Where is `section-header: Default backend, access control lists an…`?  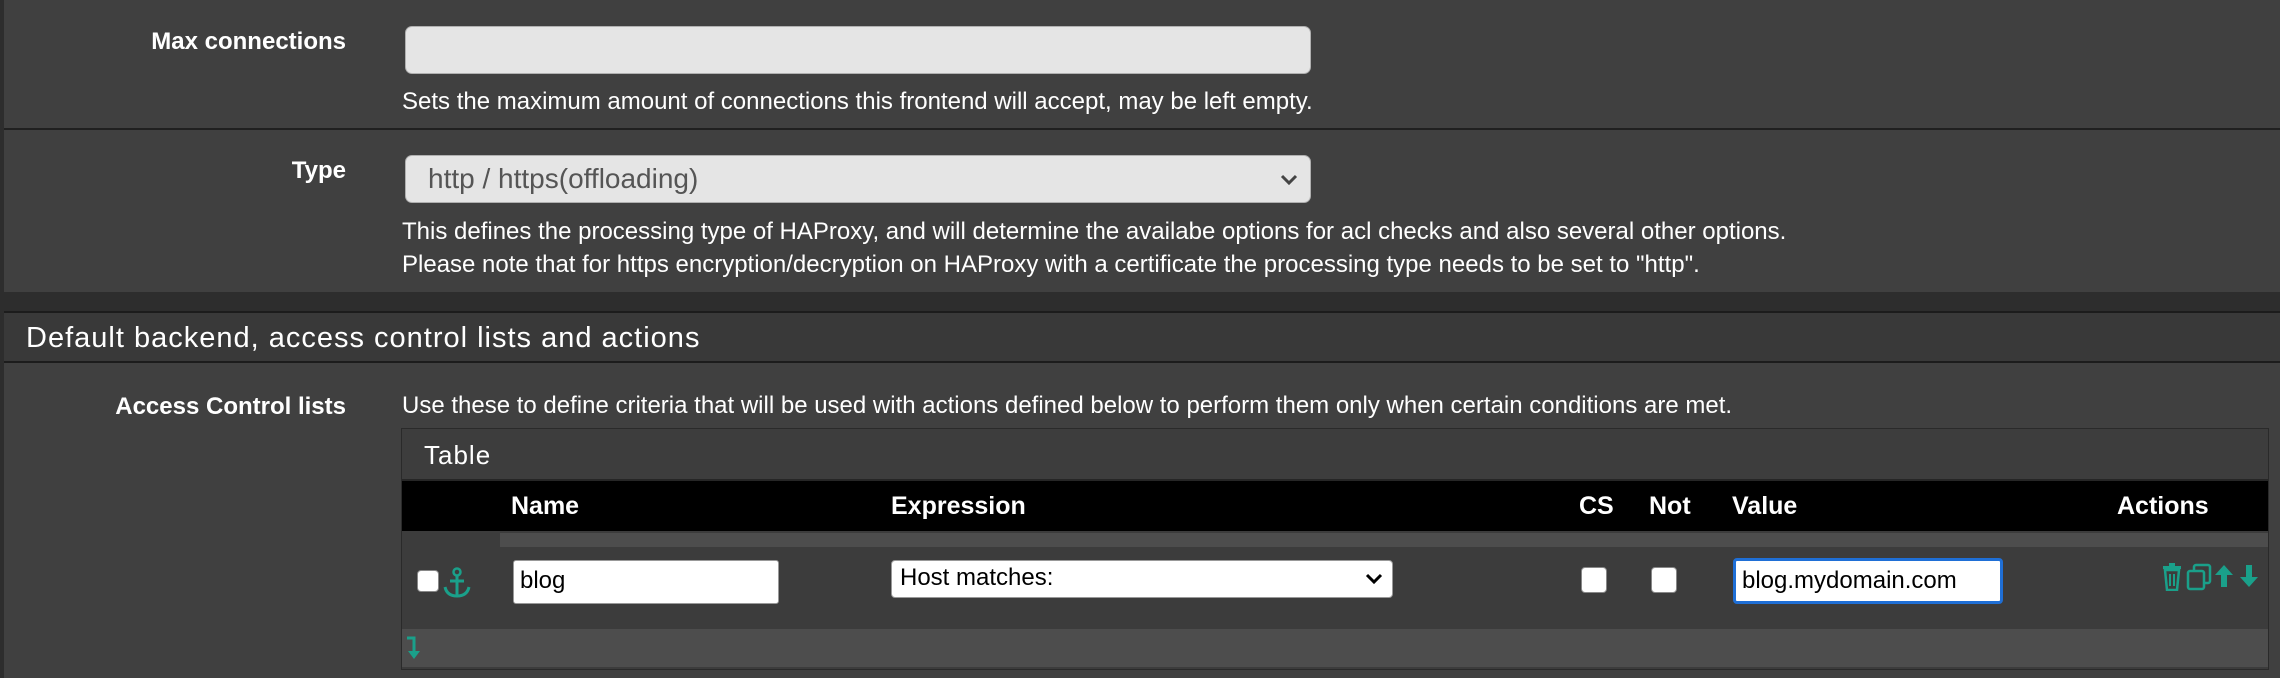
section-header: Default backend, access control lists an… is located at coordinates (1142, 337).